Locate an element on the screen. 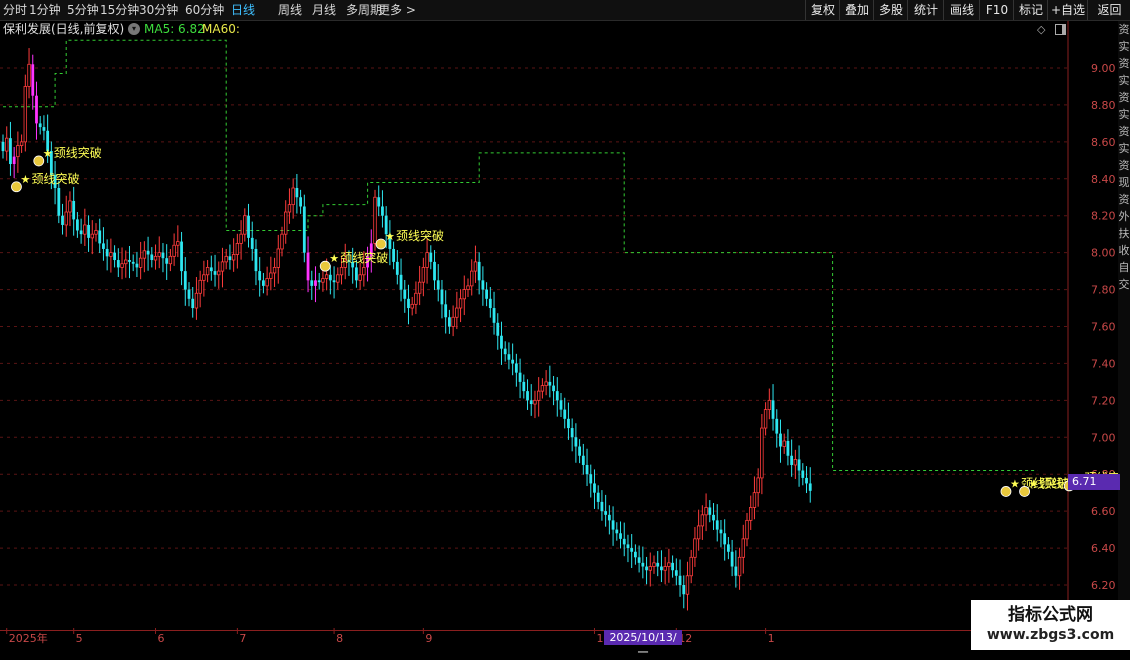  y-tick-label: 6.60 is located at coordinates (1103, 511).